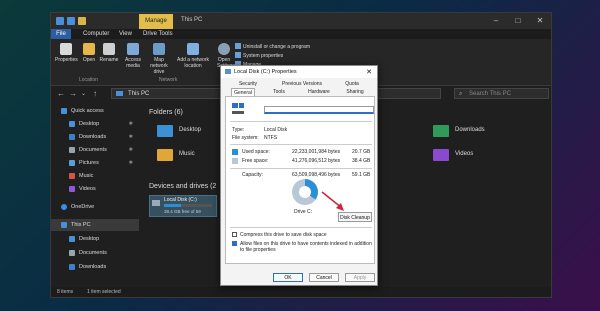 The height and width of the screenshot is (311, 600). I want to click on chevron-down-icon: ⌄, so click(83, 93).